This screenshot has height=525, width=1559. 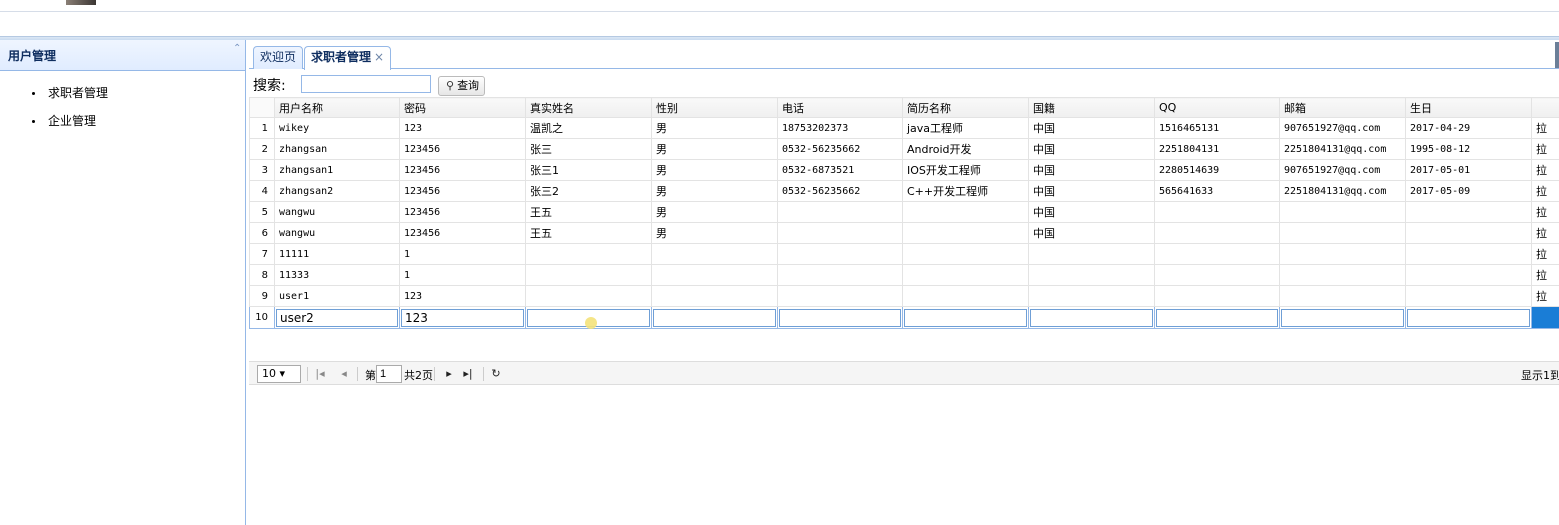 I want to click on table-row: 8 11333 1 拉, so click(x=904, y=275).